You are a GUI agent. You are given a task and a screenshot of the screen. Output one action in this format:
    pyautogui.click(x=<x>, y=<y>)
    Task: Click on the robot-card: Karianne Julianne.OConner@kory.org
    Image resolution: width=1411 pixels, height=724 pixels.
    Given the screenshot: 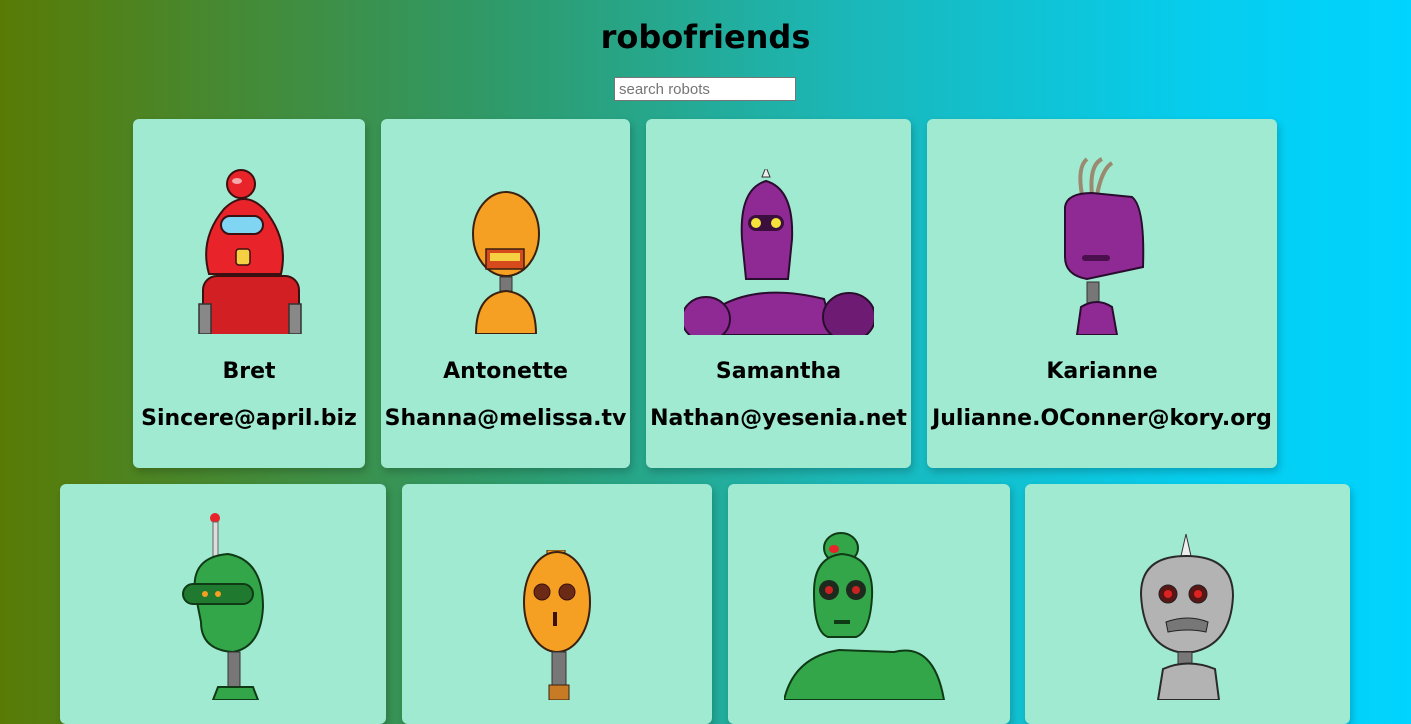 What is the action you would take?
    pyautogui.click(x=1102, y=293)
    